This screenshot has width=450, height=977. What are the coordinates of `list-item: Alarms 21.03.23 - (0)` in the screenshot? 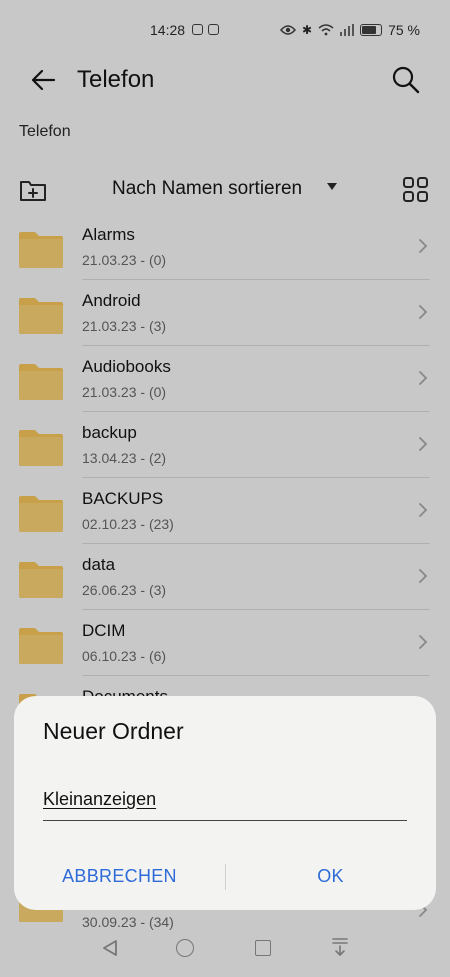 It's located at (225, 247).